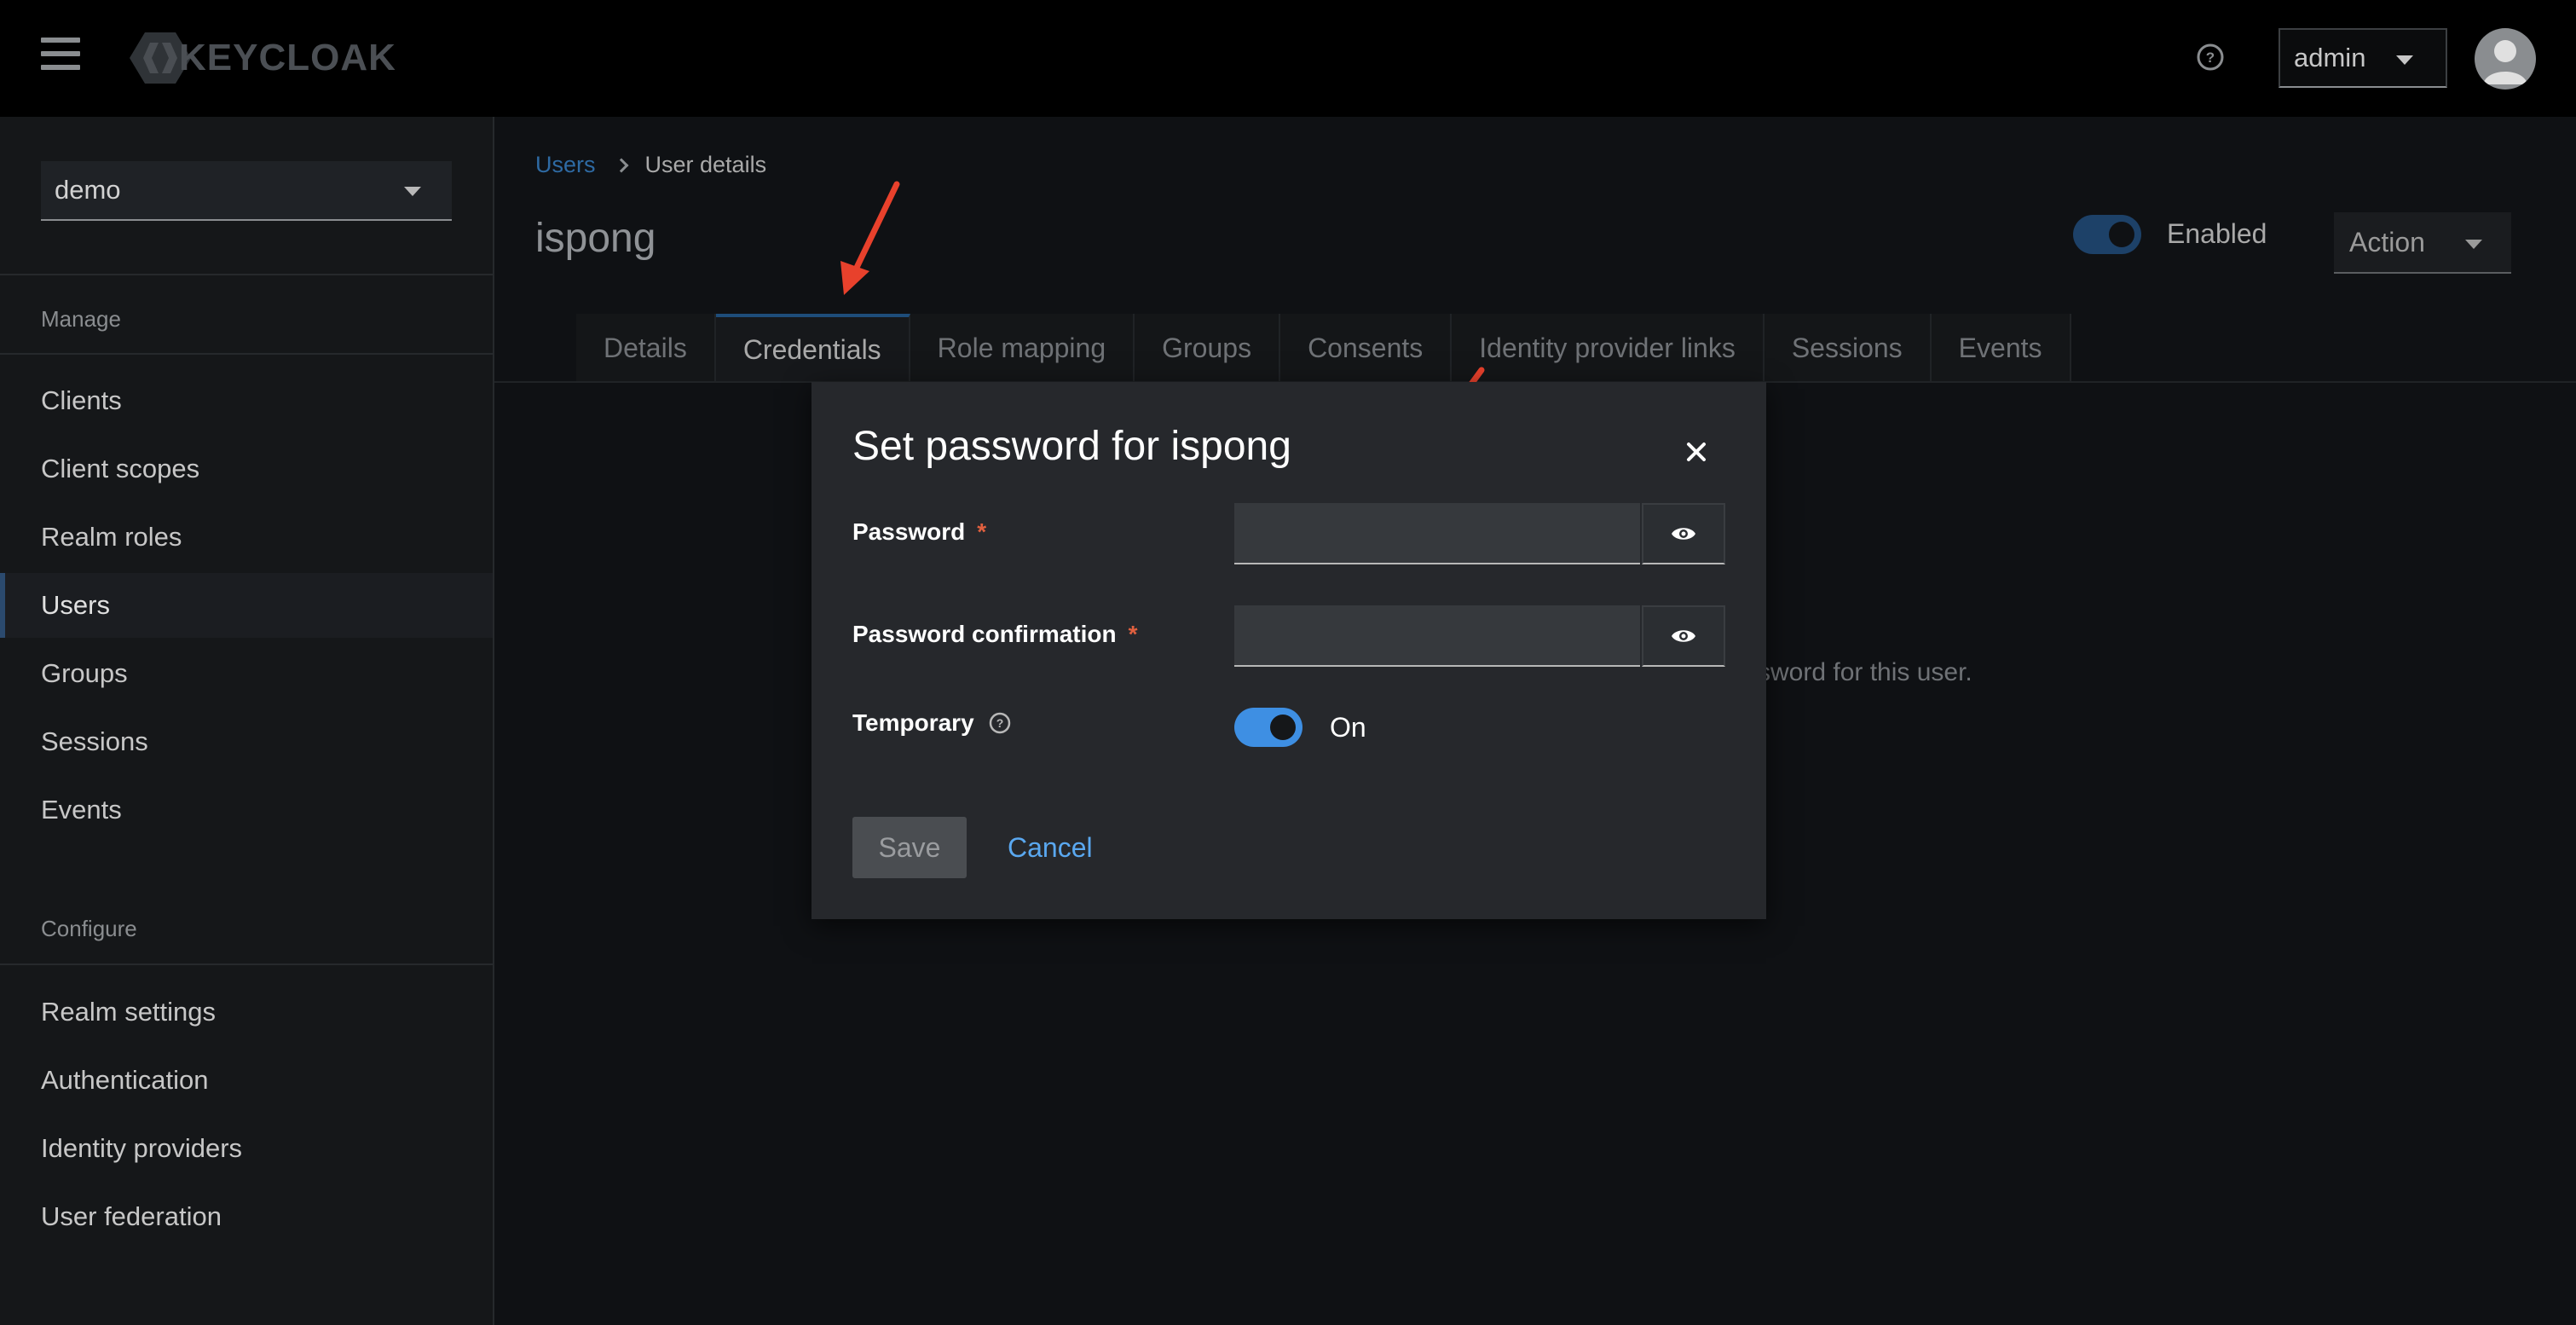 This screenshot has height=1325, width=2576. Describe the element at coordinates (913, 723) in the screenshot. I see `temporary-label-text: Temporary` at that location.